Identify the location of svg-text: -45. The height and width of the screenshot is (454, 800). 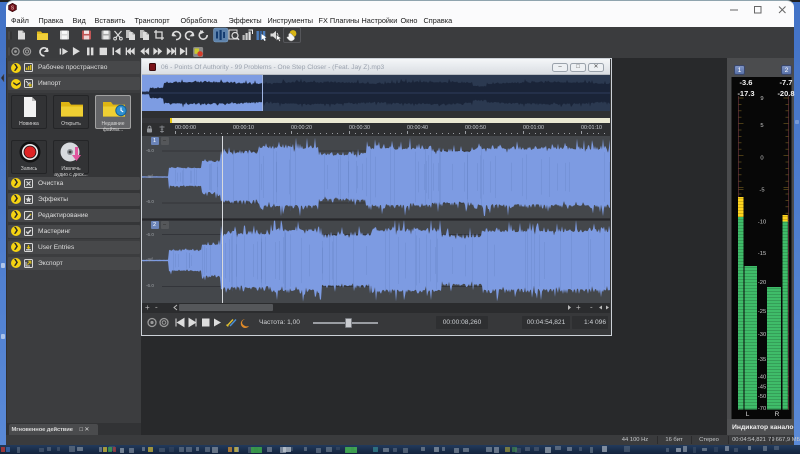
(762, 388).